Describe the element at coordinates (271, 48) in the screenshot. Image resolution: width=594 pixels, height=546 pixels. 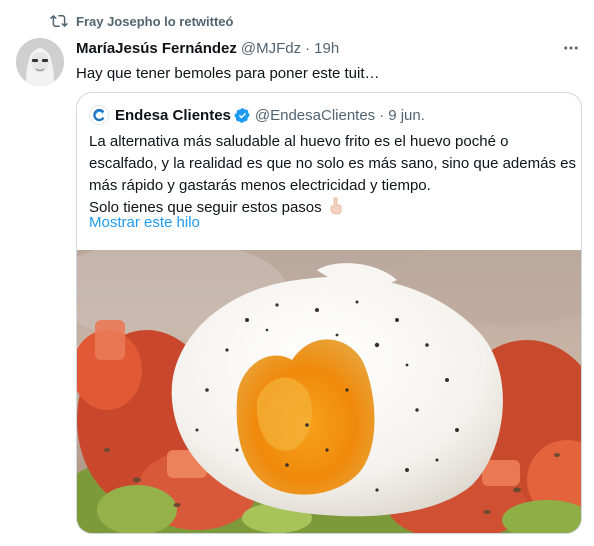
I see `author-handle: @MJFdz` at that location.